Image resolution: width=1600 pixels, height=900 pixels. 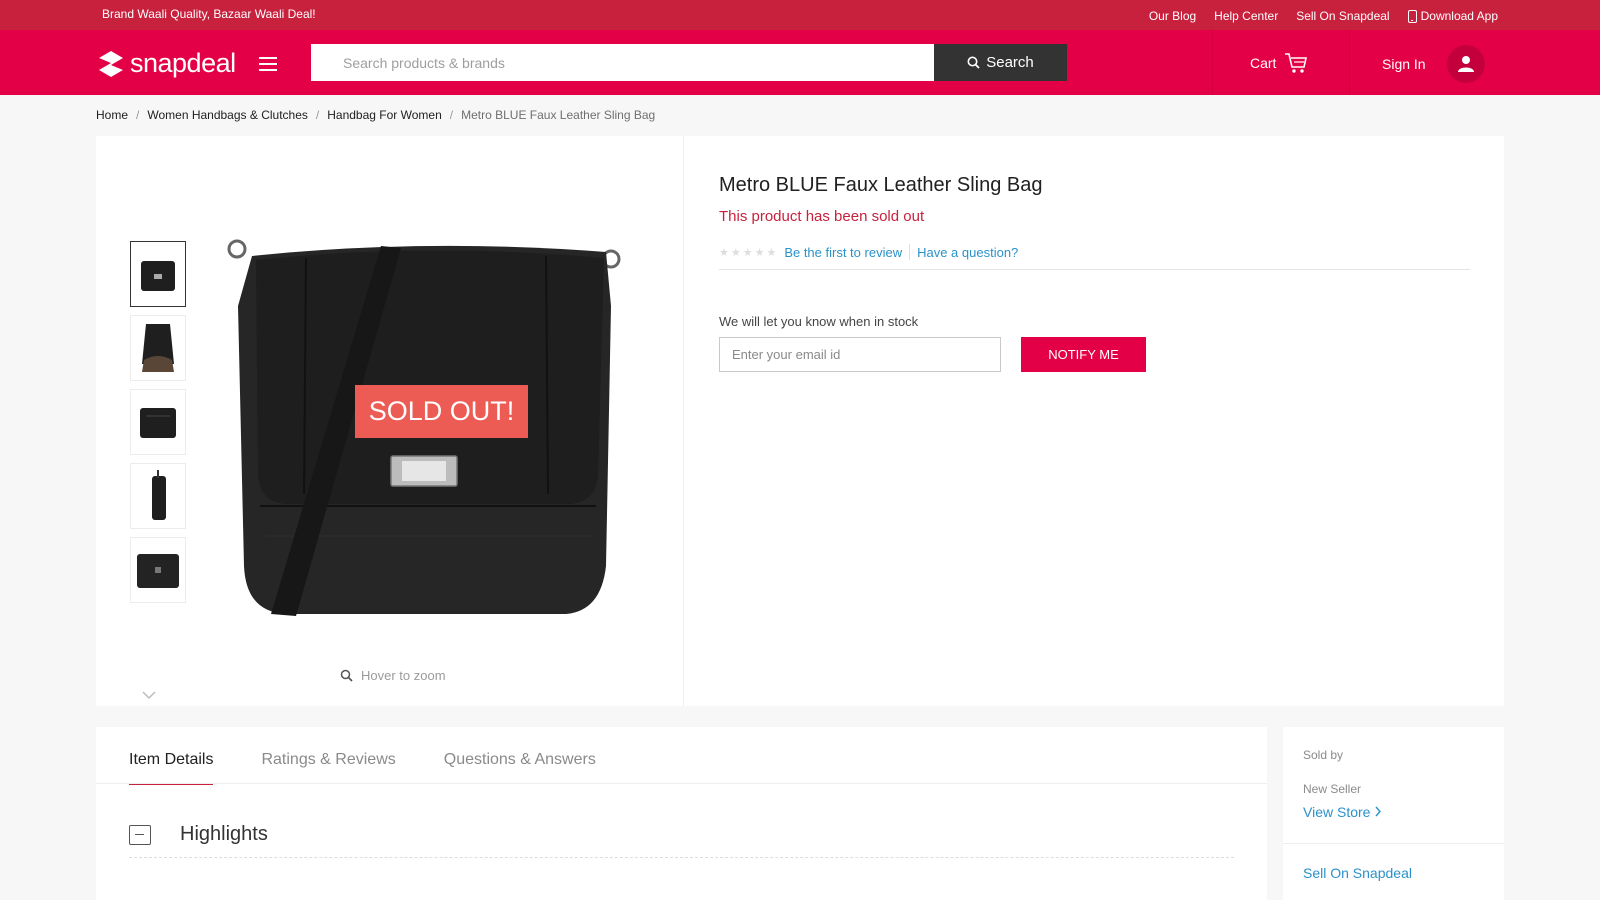 What do you see at coordinates (227, 115) in the screenshot?
I see `breadcrumb-women-handbags: Women Handbags & Clutches` at bounding box center [227, 115].